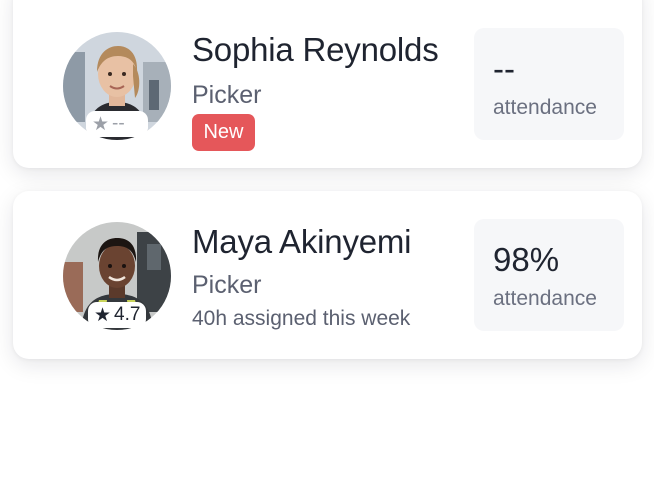 The width and height of the screenshot is (654, 498). What do you see at coordinates (549, 84) in the screenshot?
I see `attendance-stat: -- attendance` at bounding box center [549, 84].